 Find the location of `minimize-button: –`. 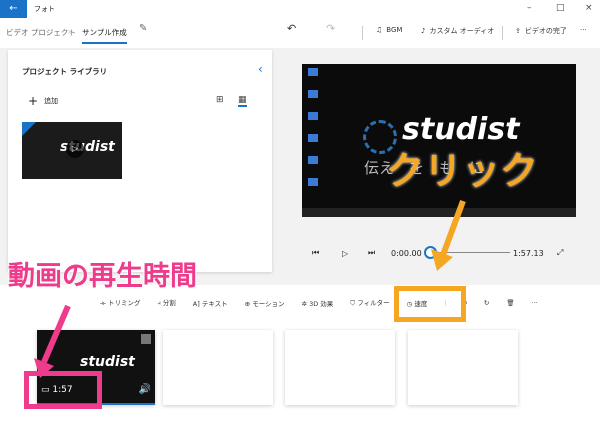

minimize-button: – is located at coordinates (529, 8).